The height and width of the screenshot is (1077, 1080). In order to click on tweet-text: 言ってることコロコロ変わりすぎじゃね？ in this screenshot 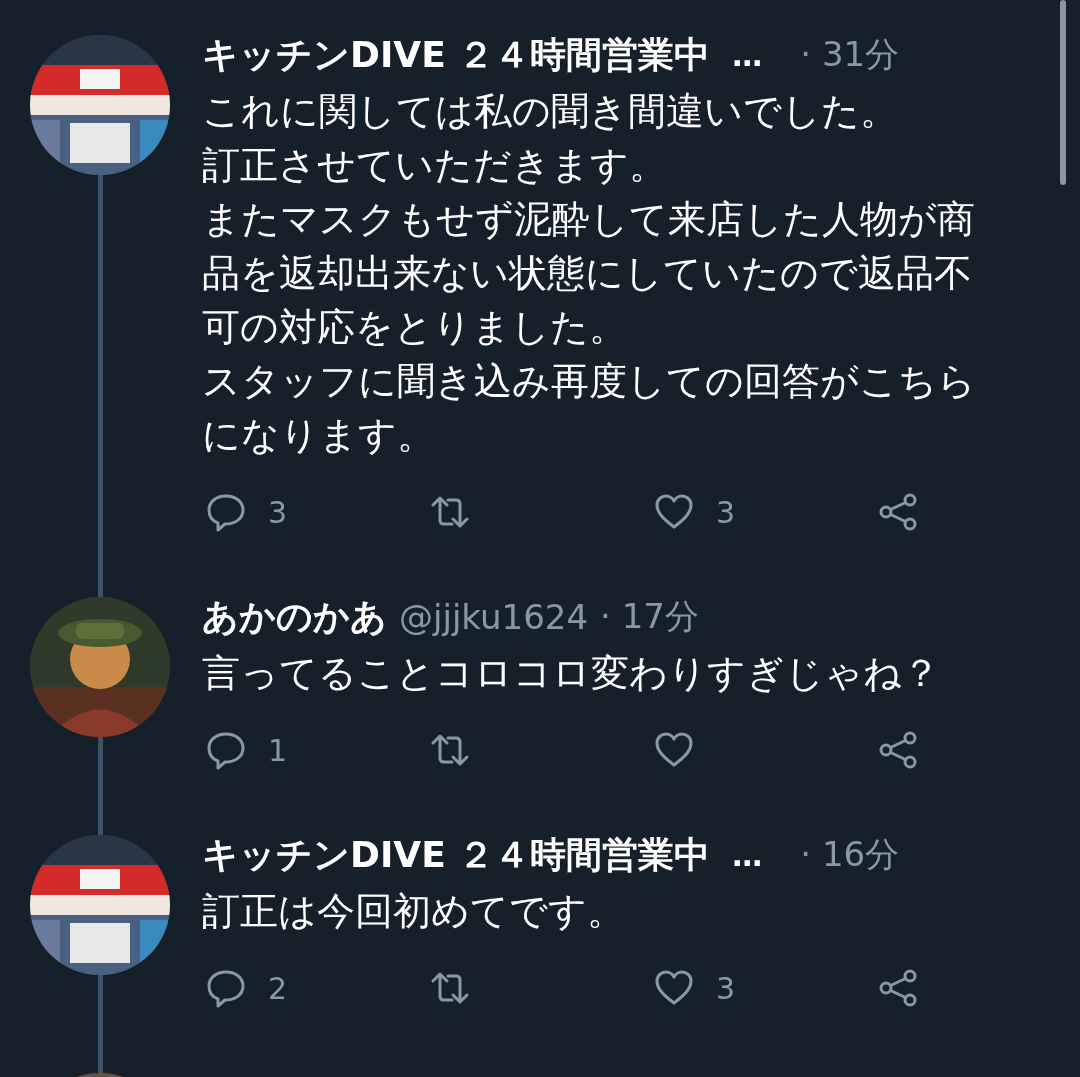, I will do `click(571, 673)`.